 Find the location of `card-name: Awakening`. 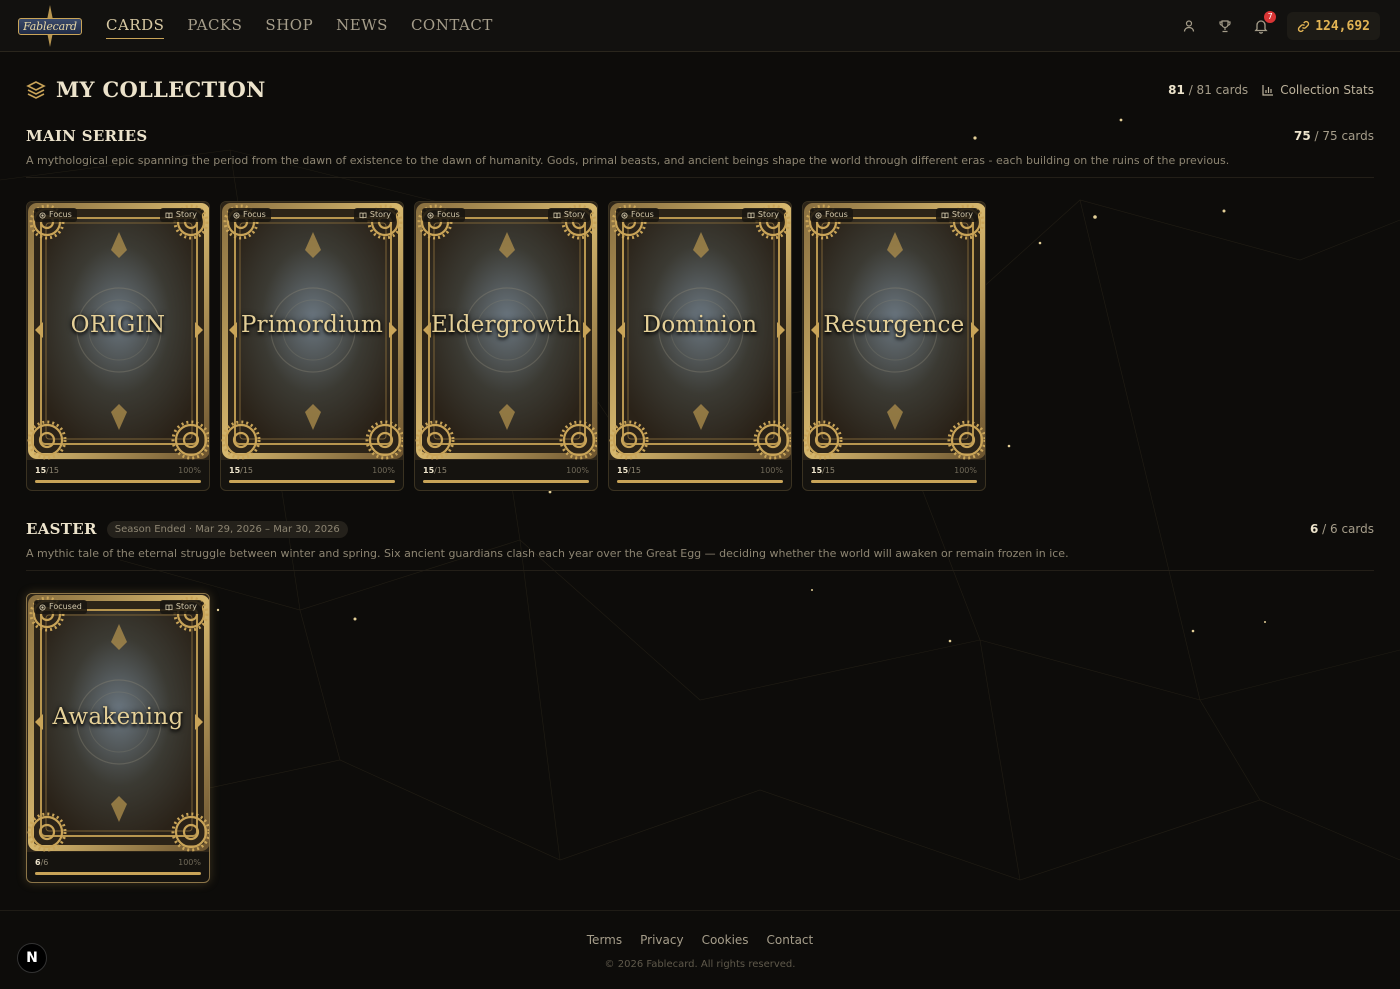

card-name: Awakening is located at coordinates (118, 717).